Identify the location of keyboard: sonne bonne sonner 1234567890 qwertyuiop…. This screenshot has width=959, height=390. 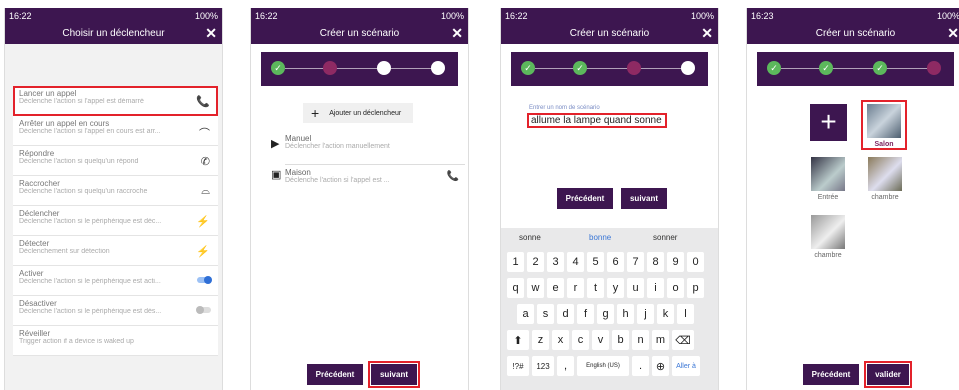
(609, 309).